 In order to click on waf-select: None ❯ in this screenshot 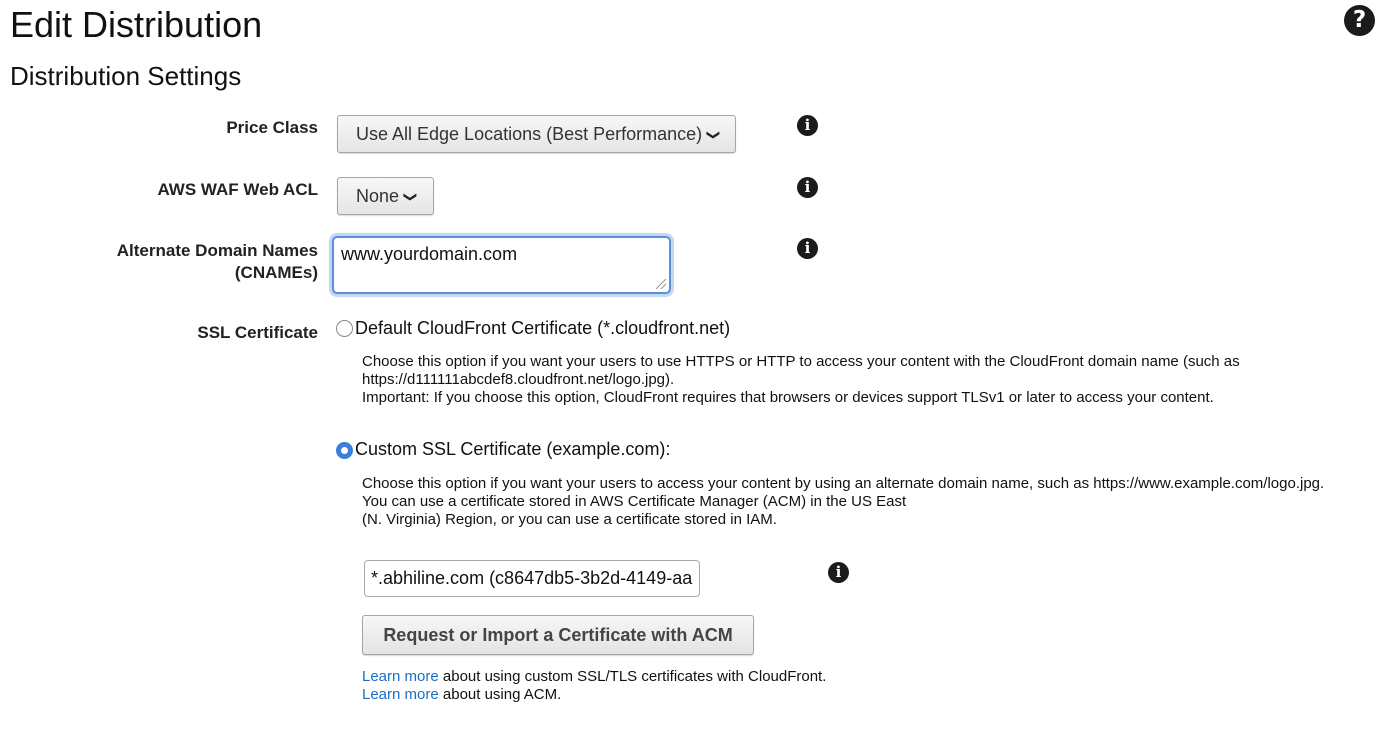, I will do `click(385, 196)`.